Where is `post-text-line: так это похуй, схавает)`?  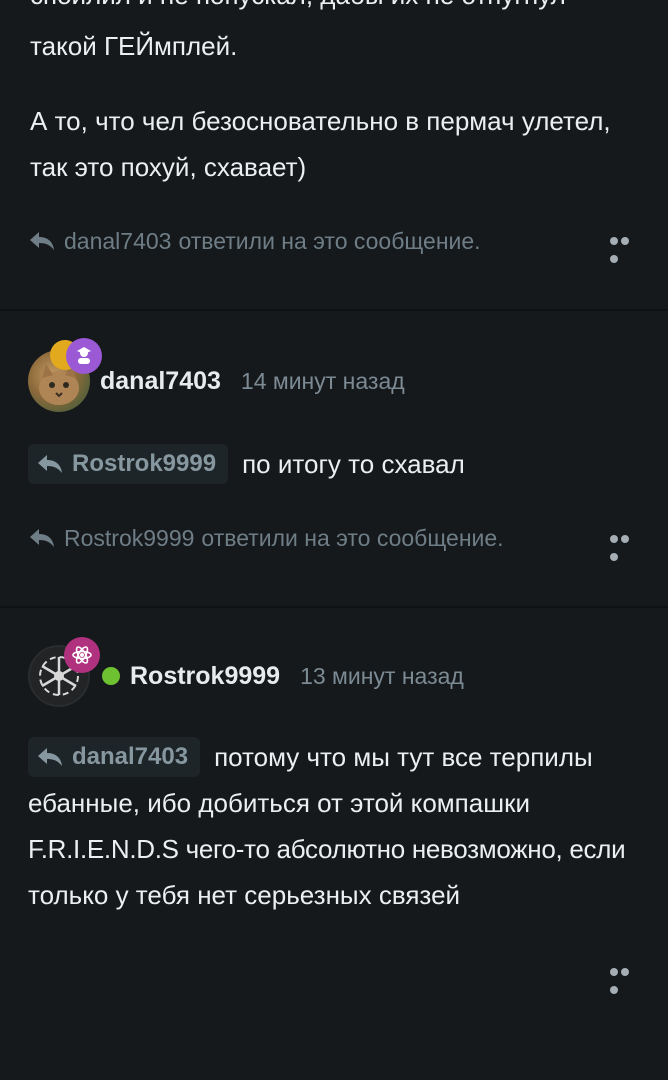
post-text-line: так это похуй, схавает) is located at coordinates (168, 167).